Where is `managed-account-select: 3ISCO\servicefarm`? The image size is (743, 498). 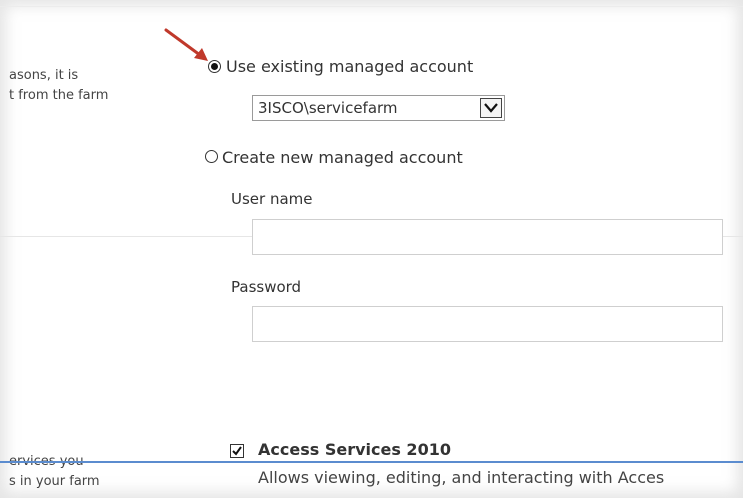
managed-account-select: 3ISCO\servicefarm is located at coordinates (378, 108).